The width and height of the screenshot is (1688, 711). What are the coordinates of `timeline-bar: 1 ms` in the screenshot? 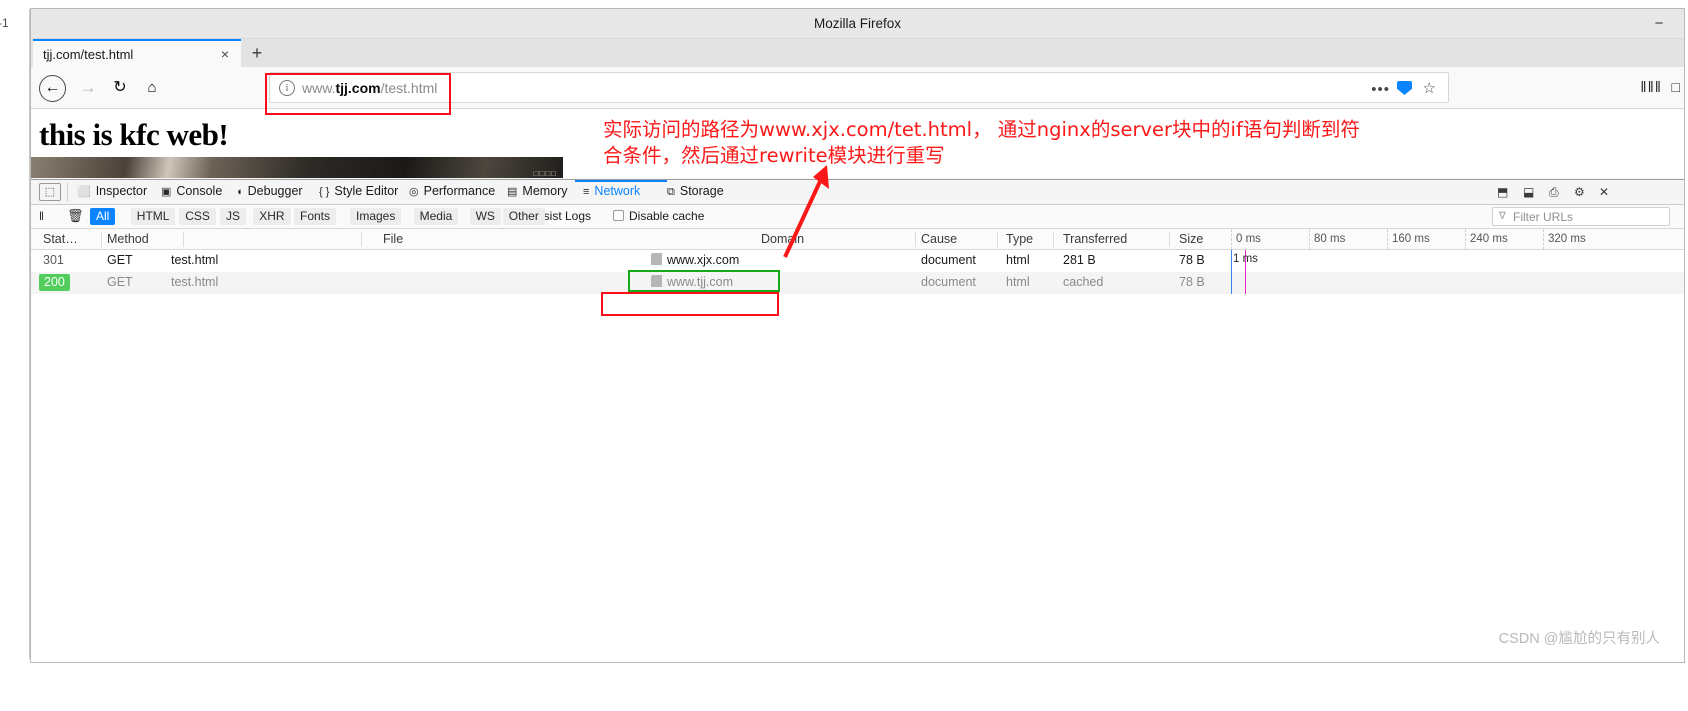 It's located at (1457, 261).